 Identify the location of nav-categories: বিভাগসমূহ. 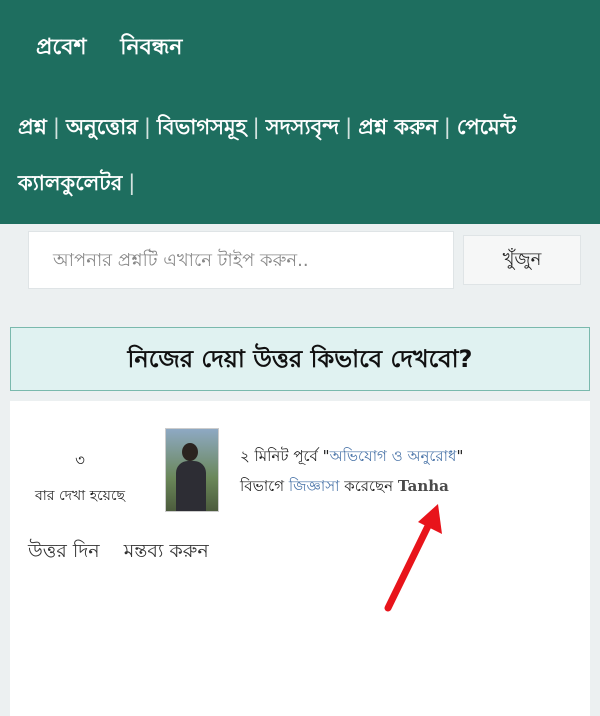
(202, 127).